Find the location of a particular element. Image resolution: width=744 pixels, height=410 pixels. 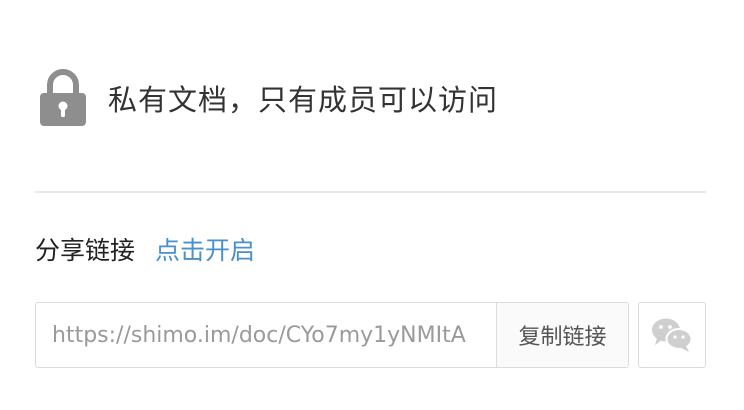

privacy-status: 私有文档，只有成员可以访问 is located at coordinates (268, 98).